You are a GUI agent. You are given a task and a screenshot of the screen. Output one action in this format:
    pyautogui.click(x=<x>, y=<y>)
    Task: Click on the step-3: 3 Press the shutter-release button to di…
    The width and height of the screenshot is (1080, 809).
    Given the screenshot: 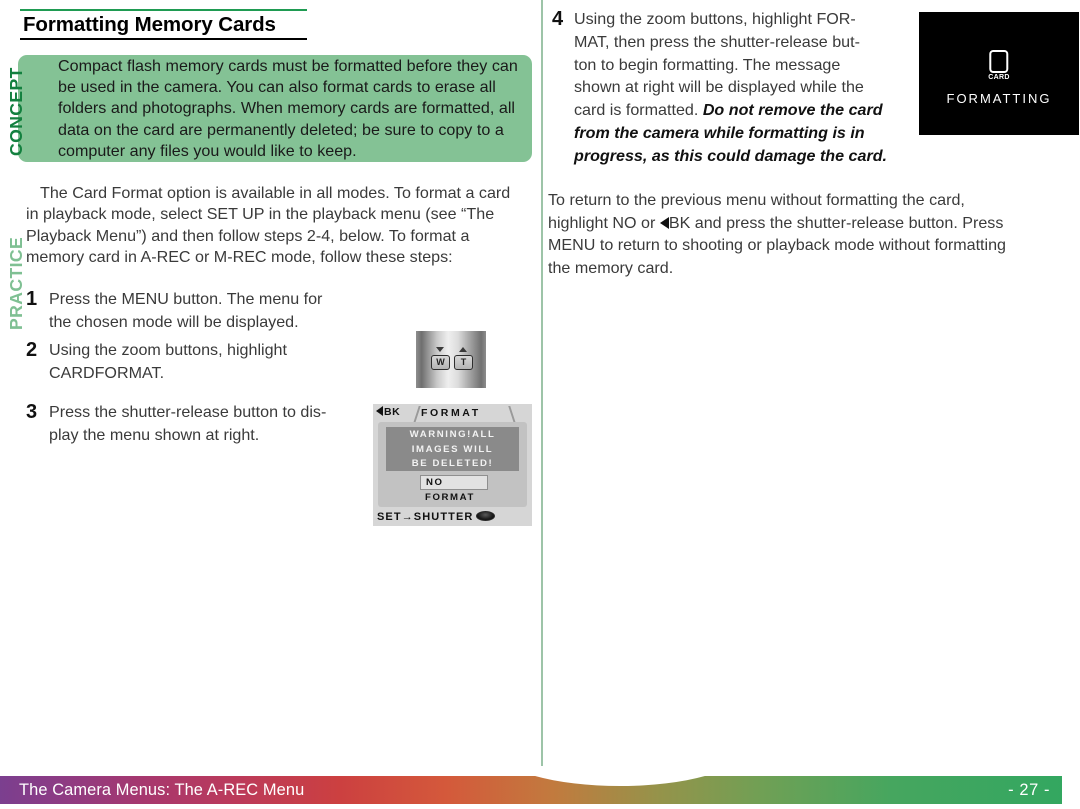 What is the action you would take?
    pyautogui.click(x=216, y=423)
    